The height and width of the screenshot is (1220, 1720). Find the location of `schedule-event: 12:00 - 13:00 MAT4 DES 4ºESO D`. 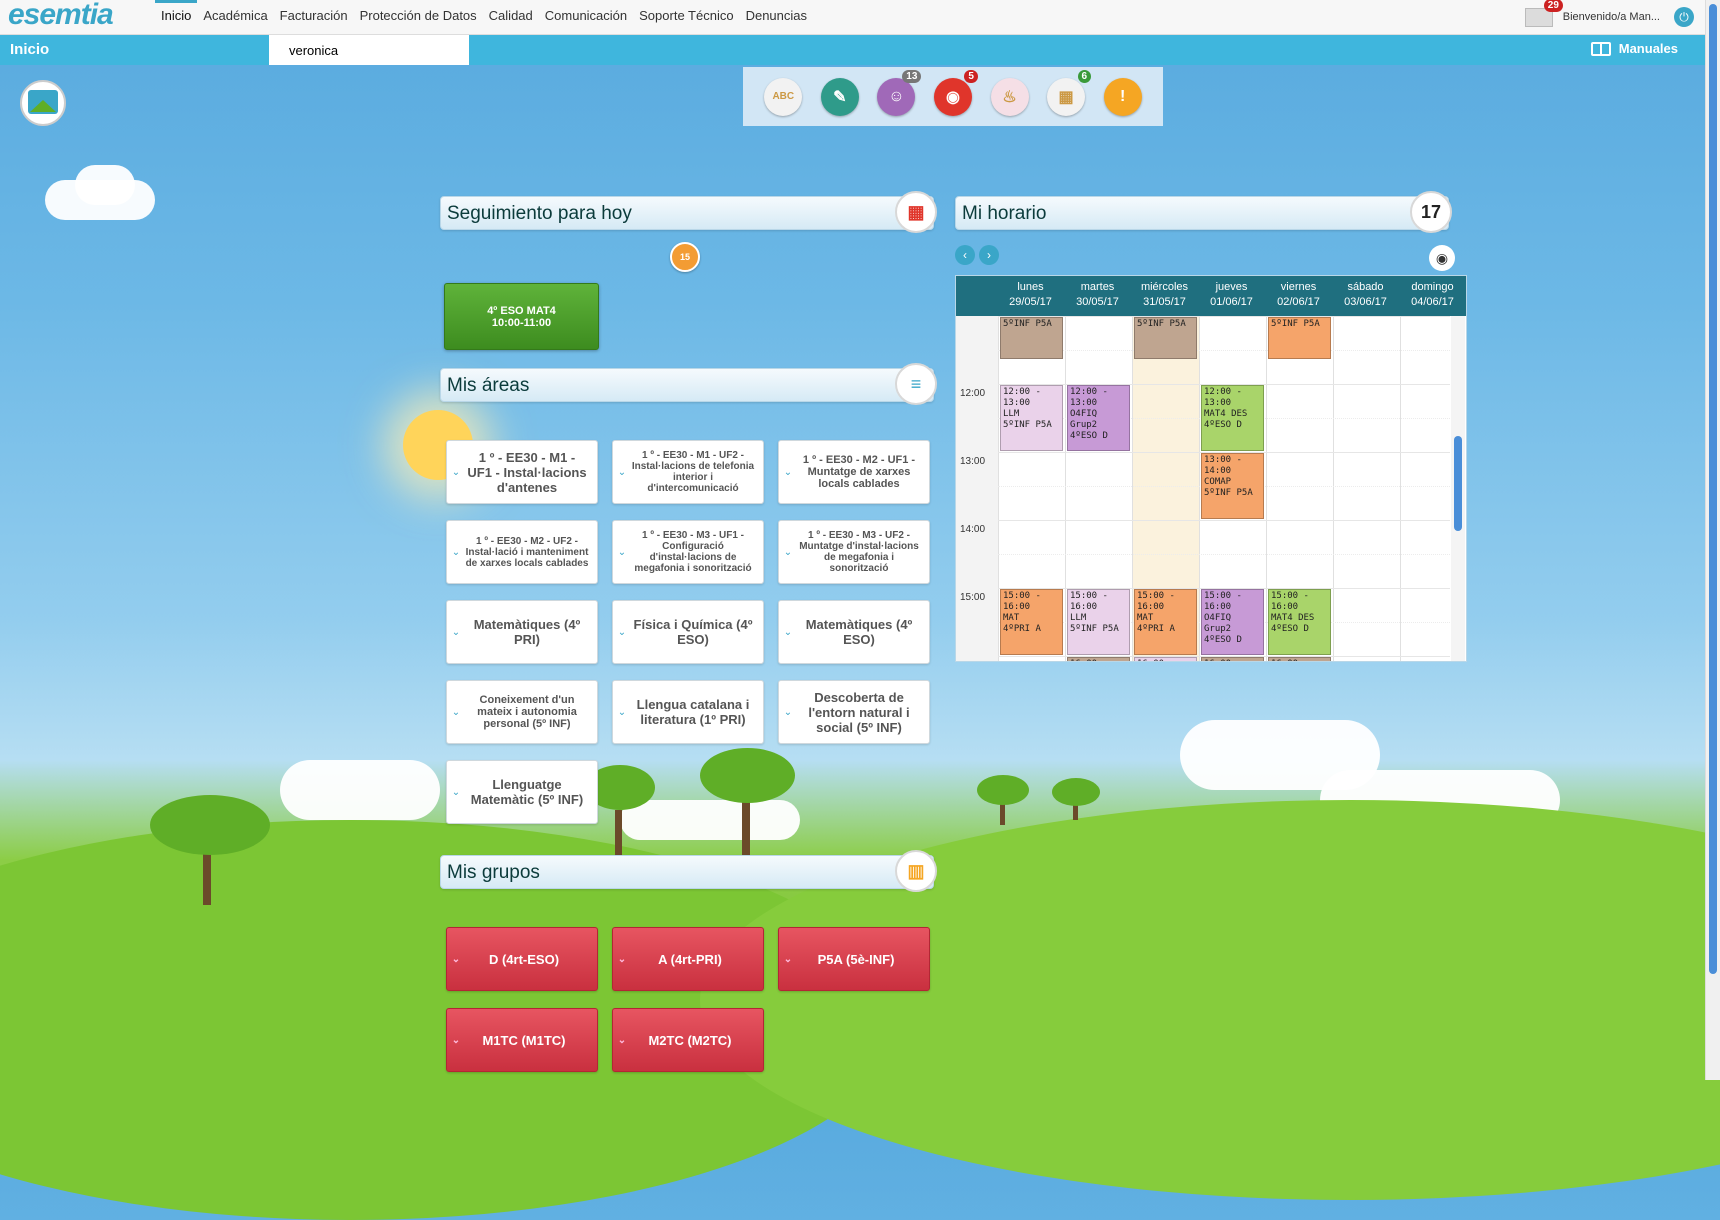

schedule-event: 12:00 - 13:00 MAT4 DES 4ºESO D is located at coordinates (1232, 418).